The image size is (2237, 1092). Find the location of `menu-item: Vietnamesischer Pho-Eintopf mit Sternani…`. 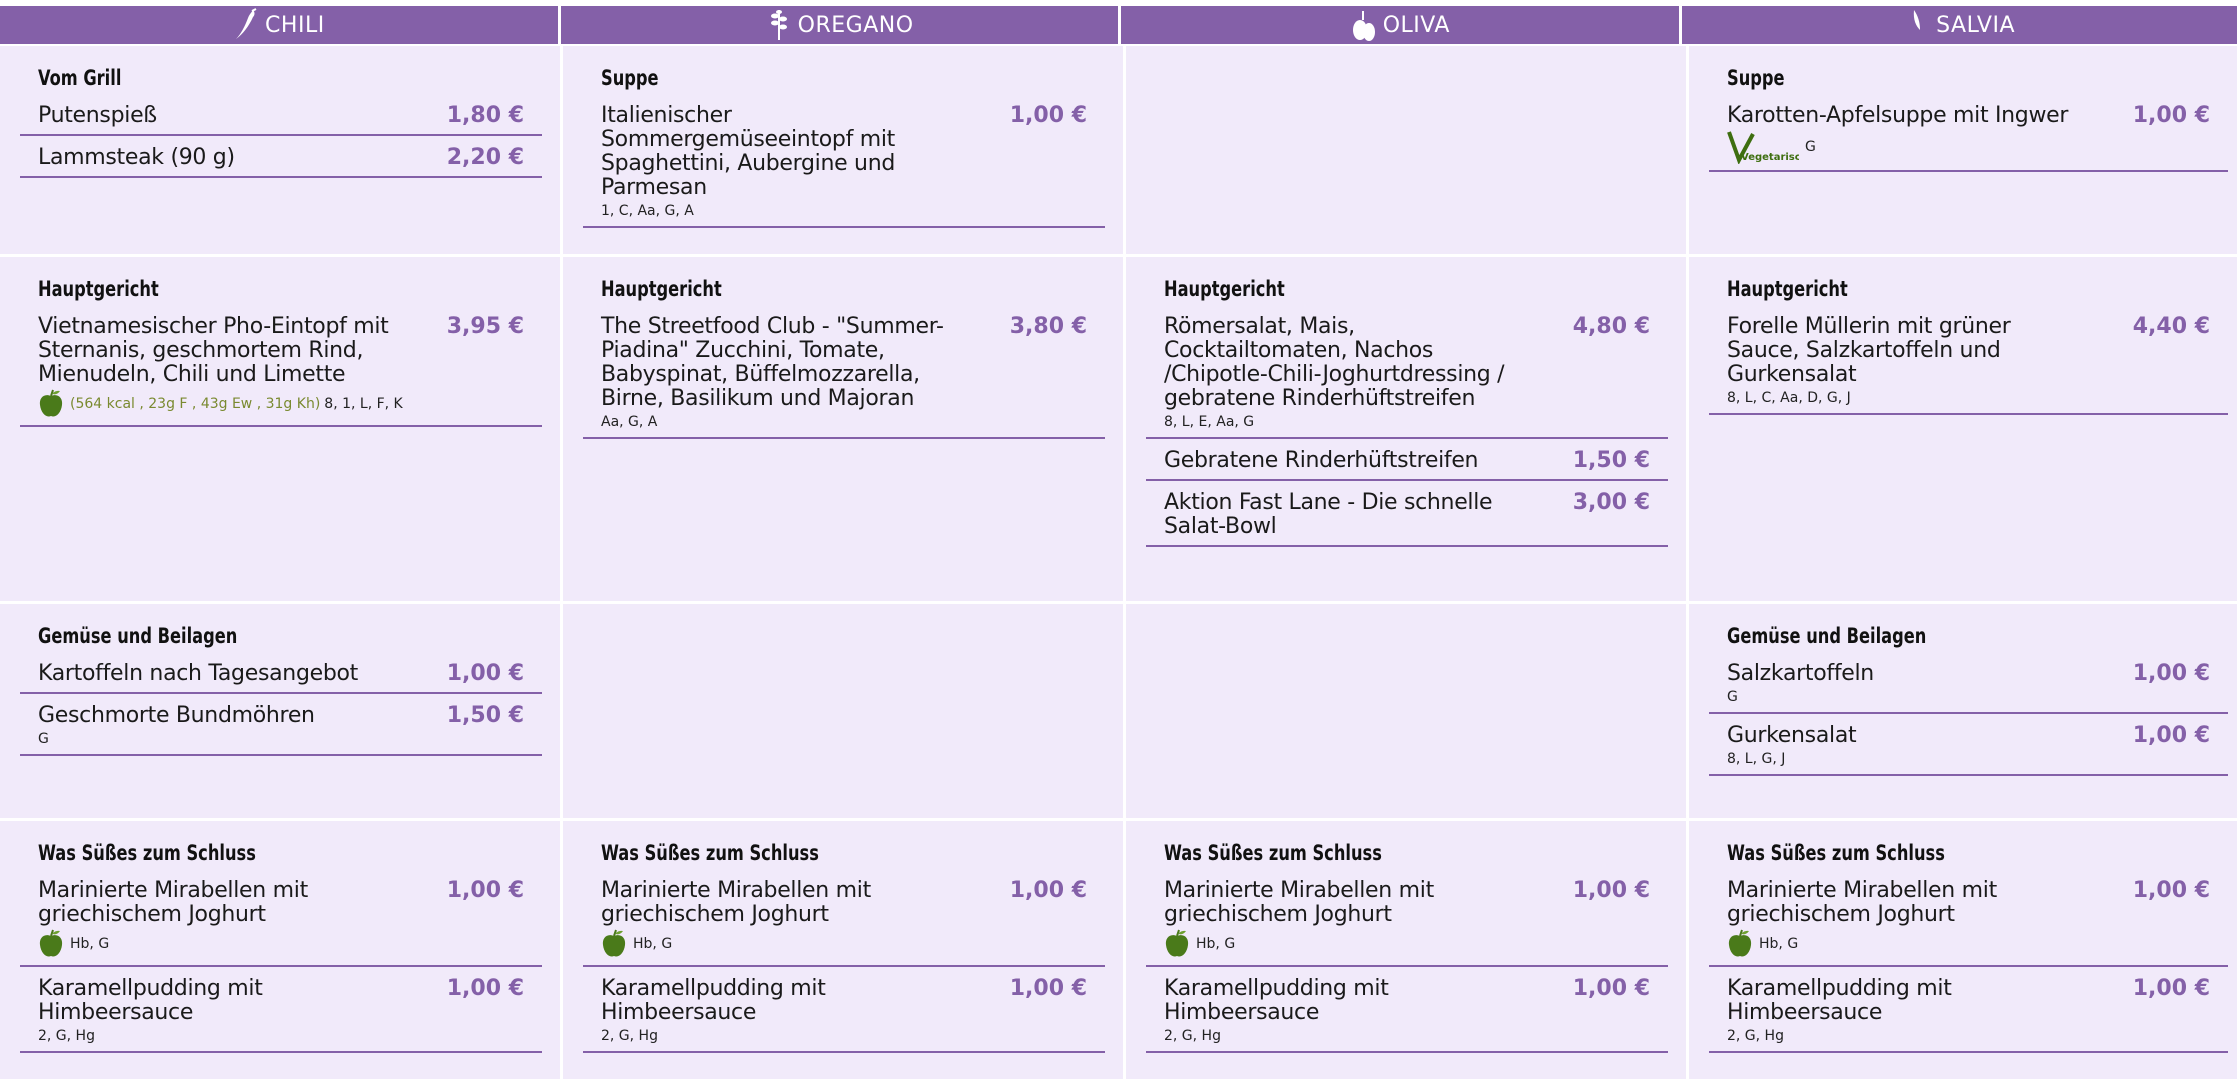

menu-item: Vietnamesischer Pho-Eintopf mit Sternani… is located at coordinates (281, 371).